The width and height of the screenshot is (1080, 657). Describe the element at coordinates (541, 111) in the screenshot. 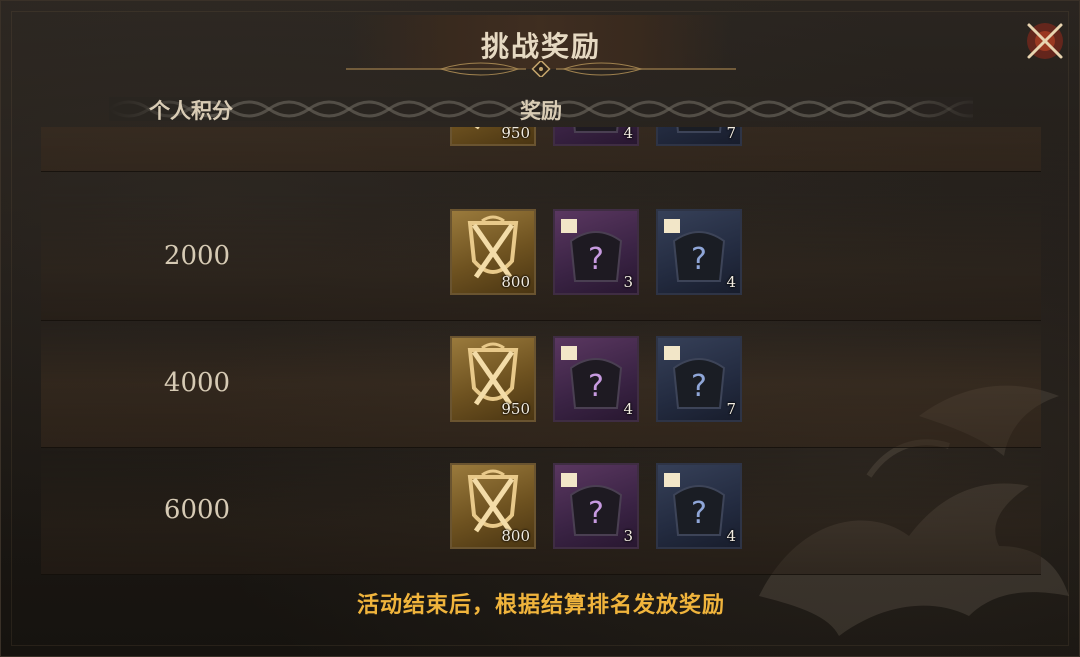

I see `reward-column-header: 奖励` at that location.